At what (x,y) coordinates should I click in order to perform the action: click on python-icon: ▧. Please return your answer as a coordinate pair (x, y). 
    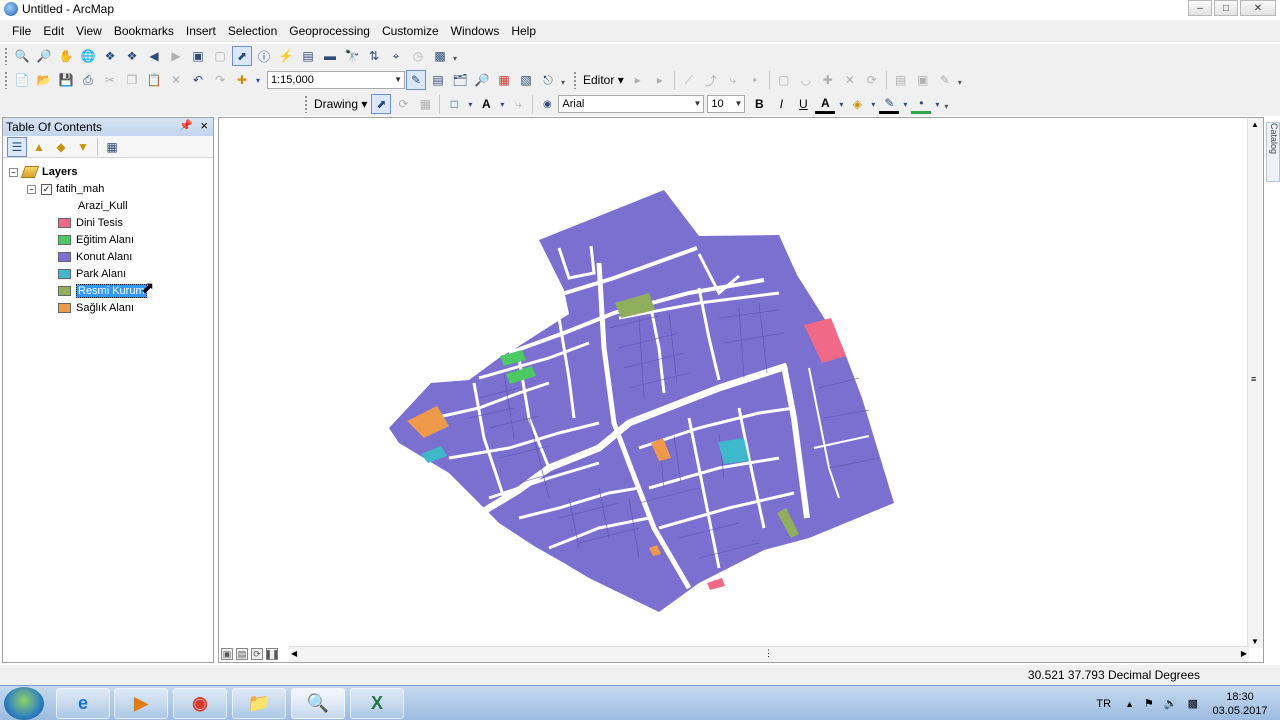
    Looking at the image, I should click on (526, 80).